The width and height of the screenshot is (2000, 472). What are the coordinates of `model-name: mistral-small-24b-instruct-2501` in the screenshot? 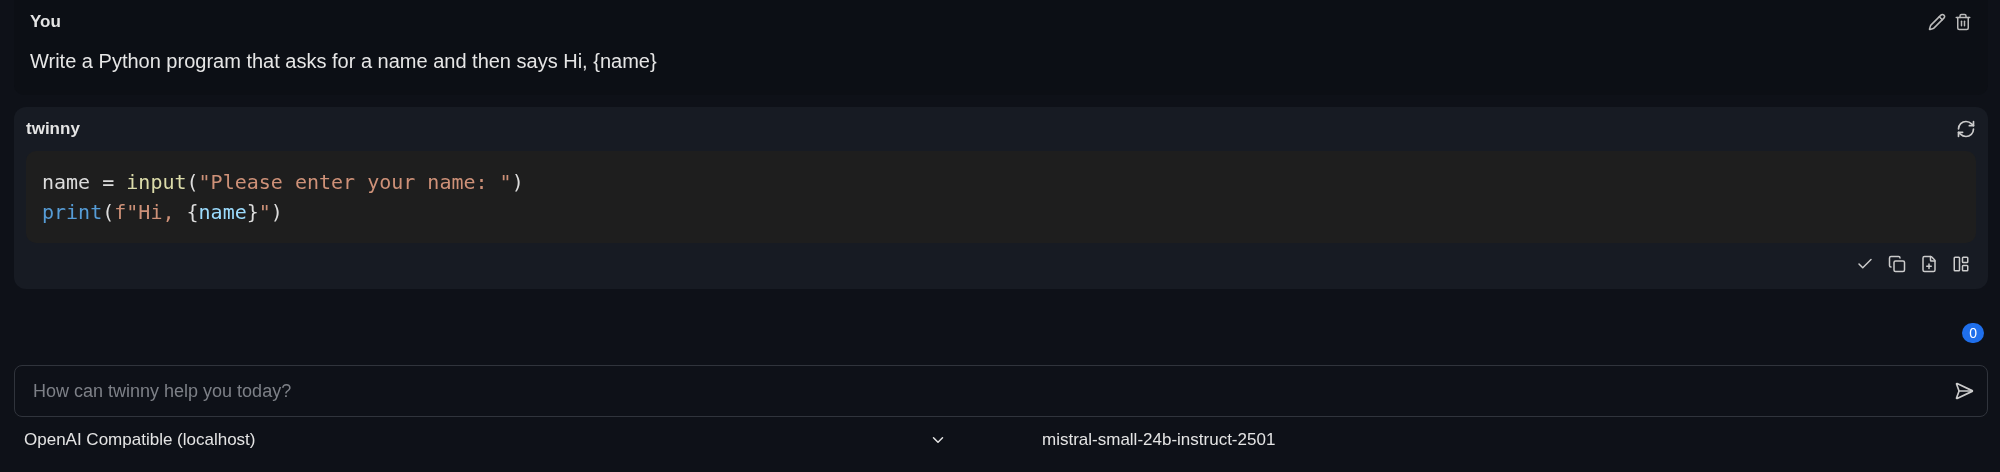 It's located at (1159, 440).